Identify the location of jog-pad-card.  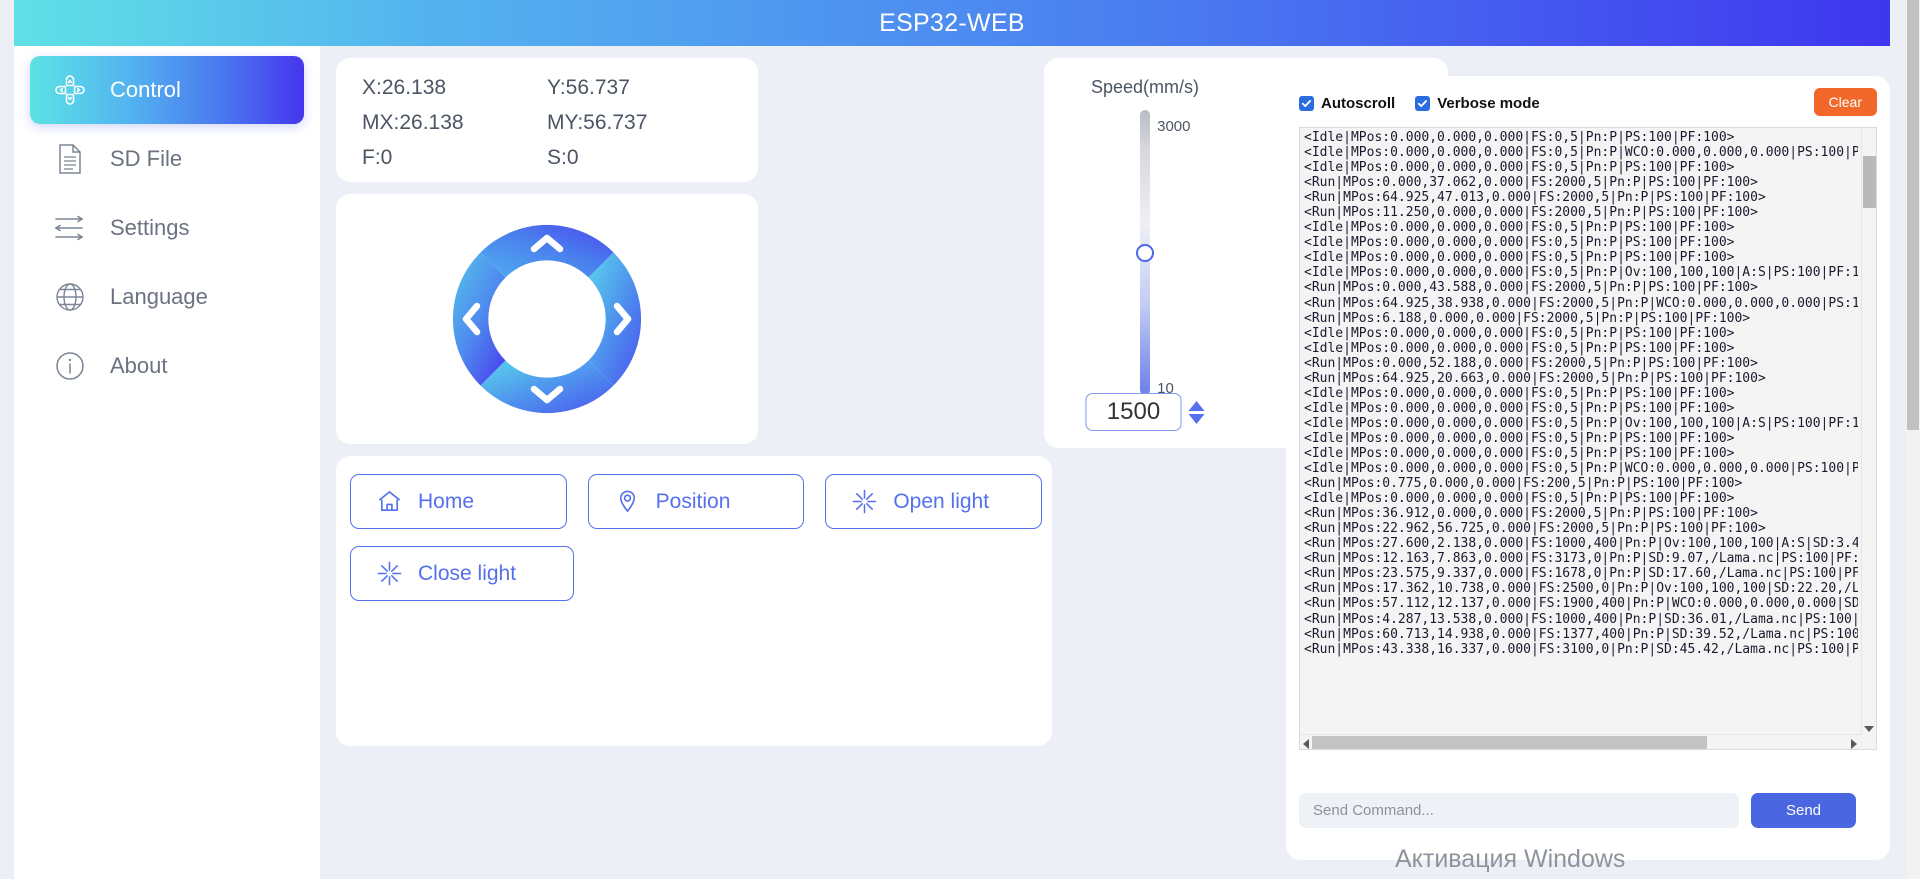
(547, 319).